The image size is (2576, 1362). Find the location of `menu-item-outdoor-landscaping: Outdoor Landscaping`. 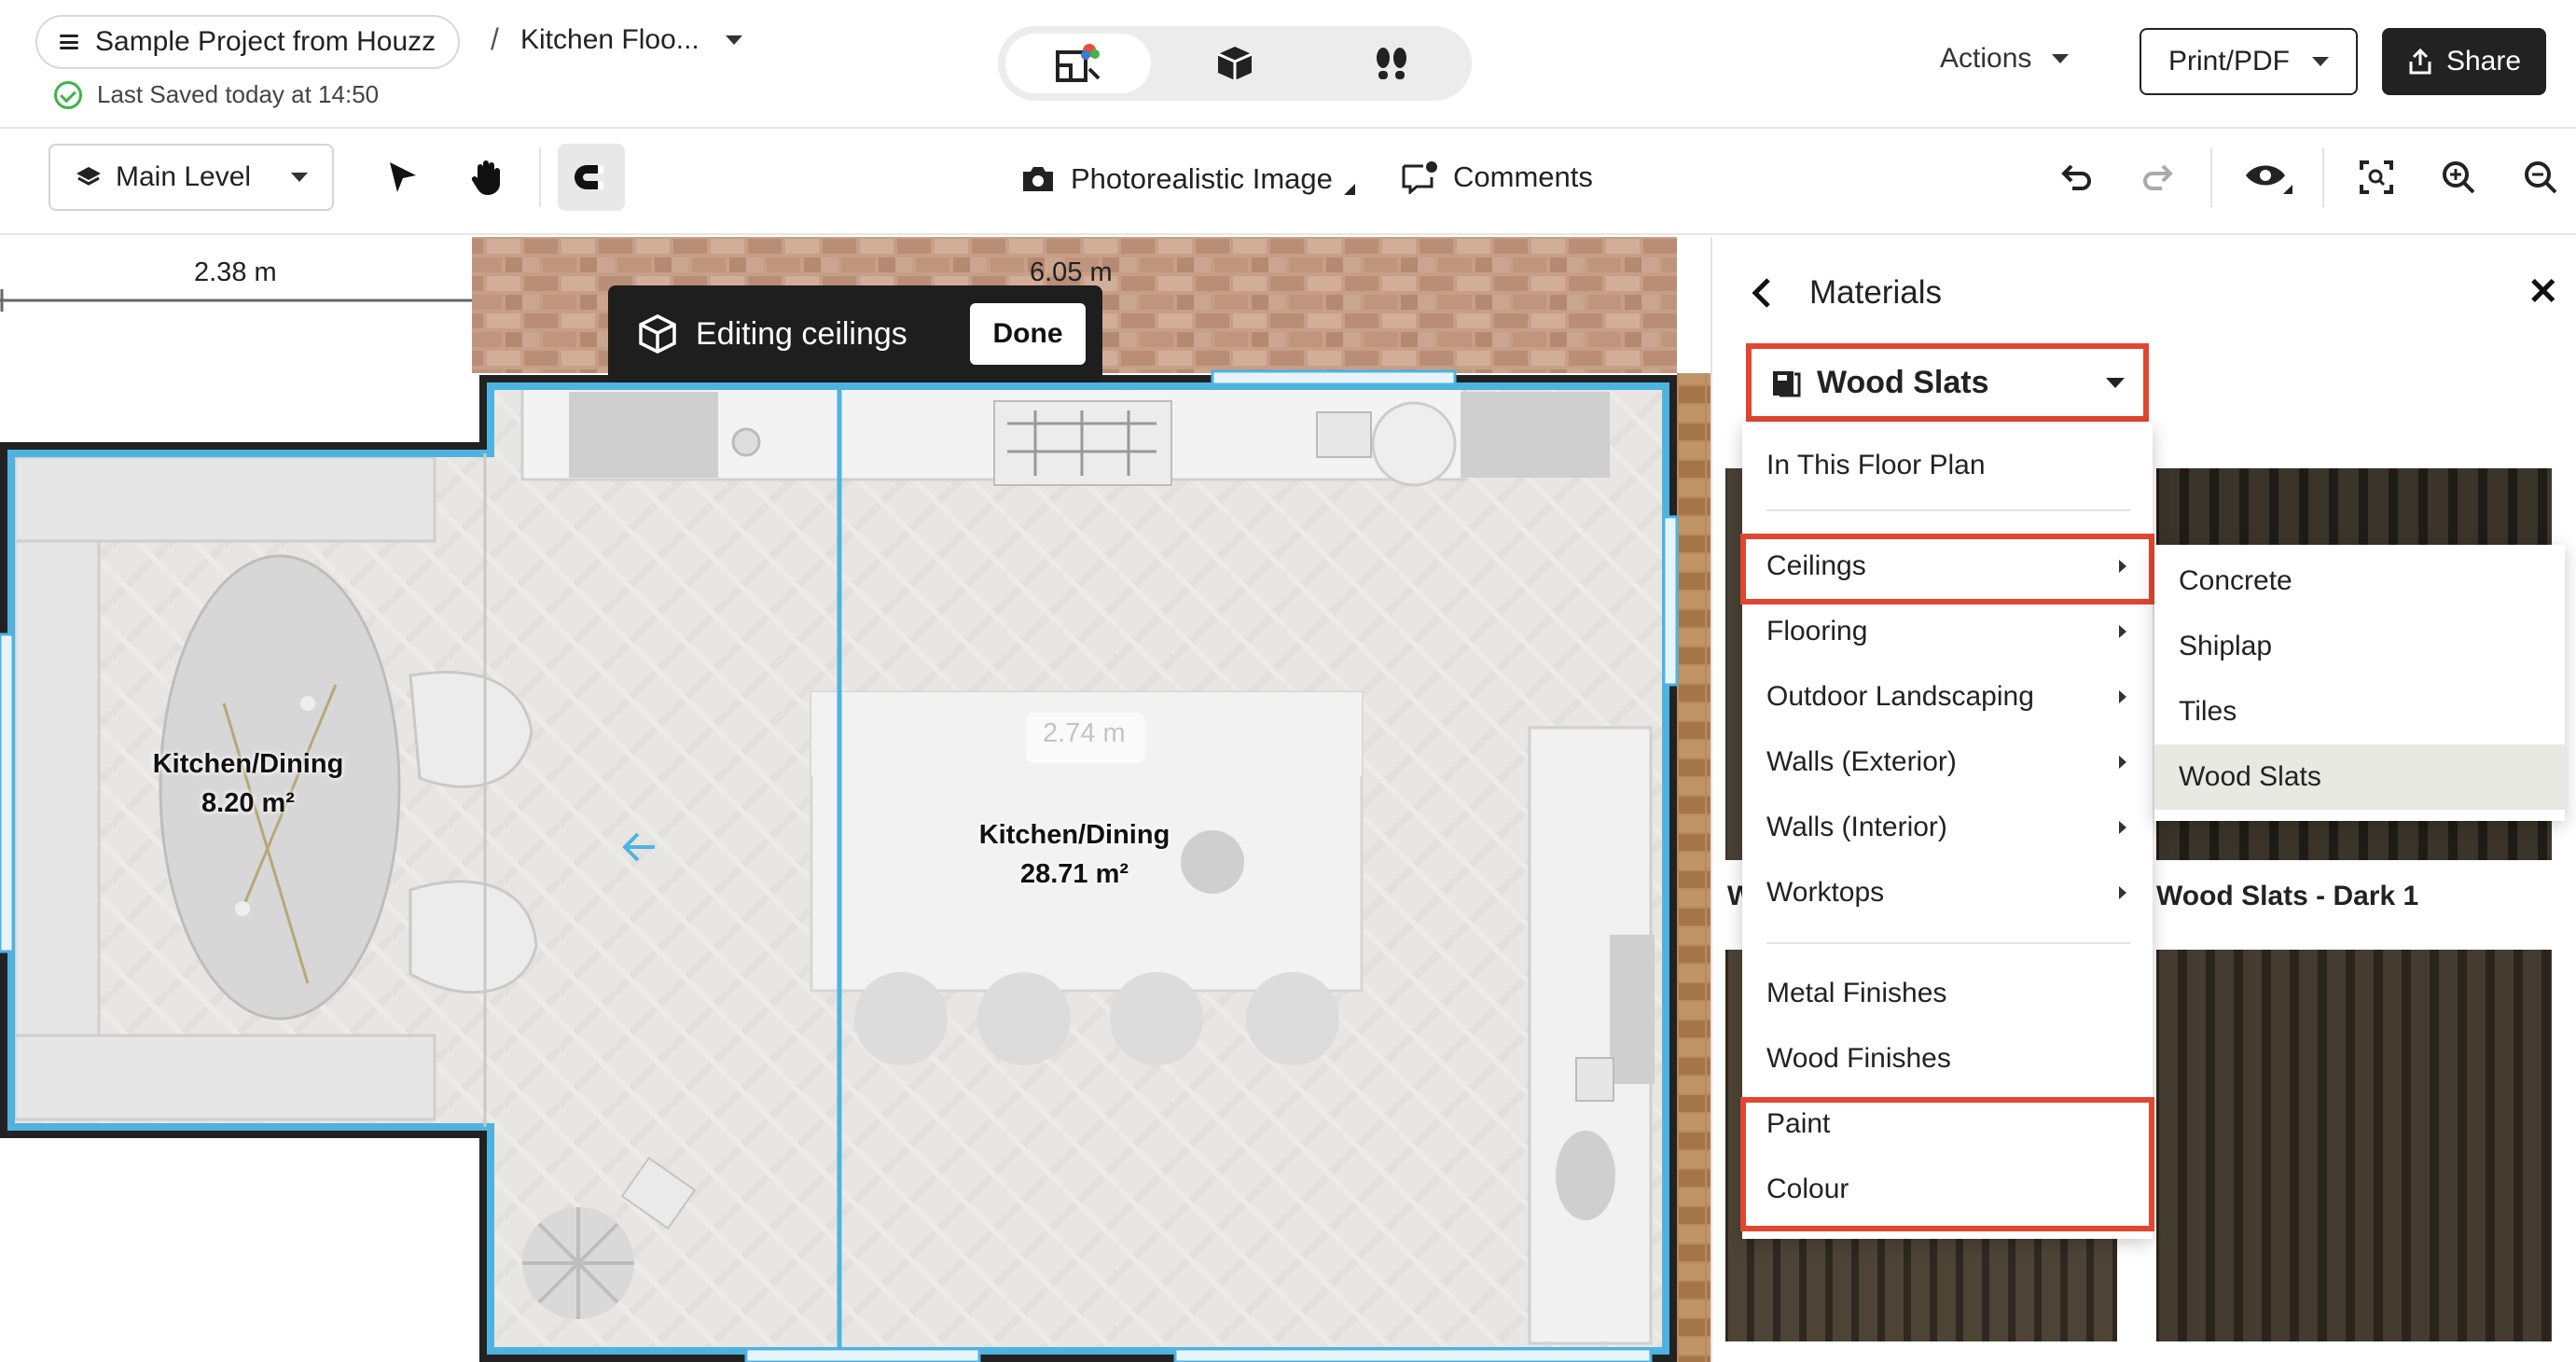

menu-item-outdoor-landscaping: Outdoor Landscaping is located at coordinates (1947, 697).